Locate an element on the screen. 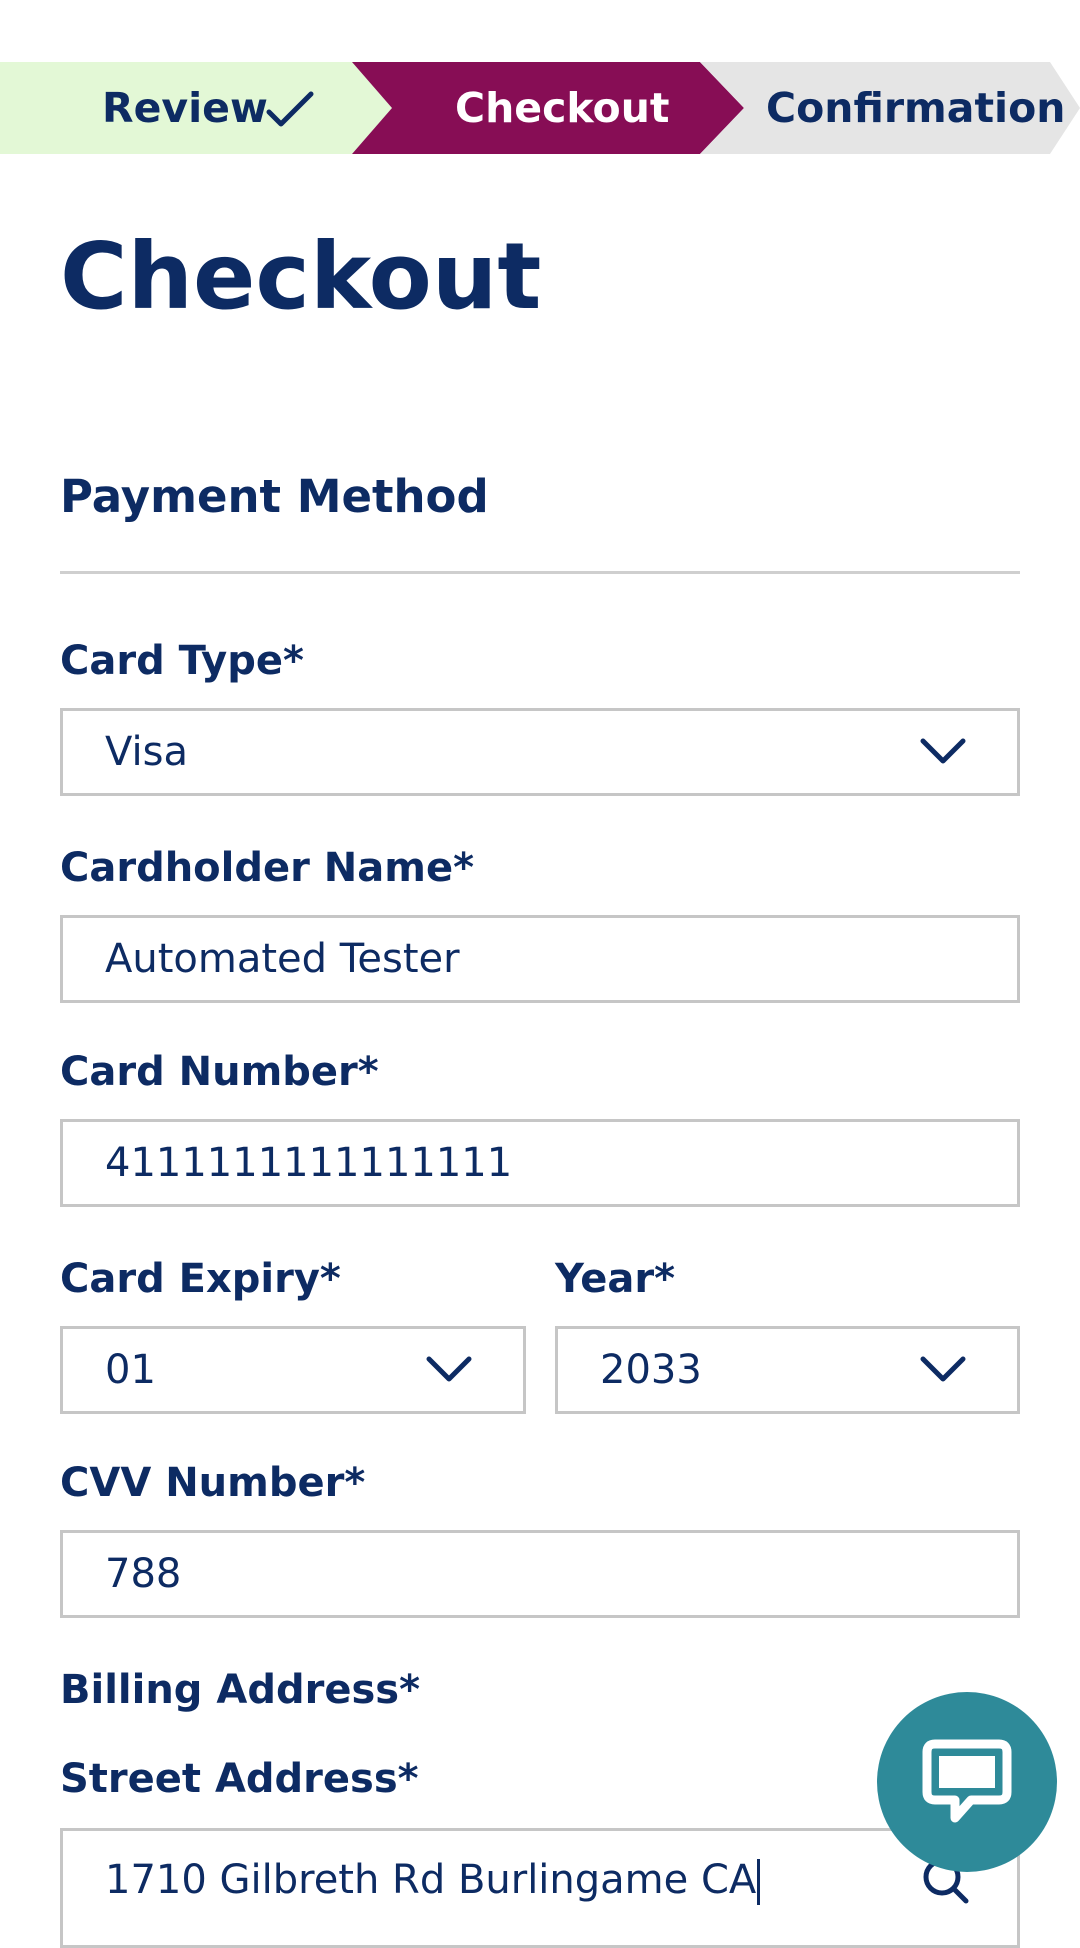  card-type-label: Card Type* is located at coordinates (182, 661).